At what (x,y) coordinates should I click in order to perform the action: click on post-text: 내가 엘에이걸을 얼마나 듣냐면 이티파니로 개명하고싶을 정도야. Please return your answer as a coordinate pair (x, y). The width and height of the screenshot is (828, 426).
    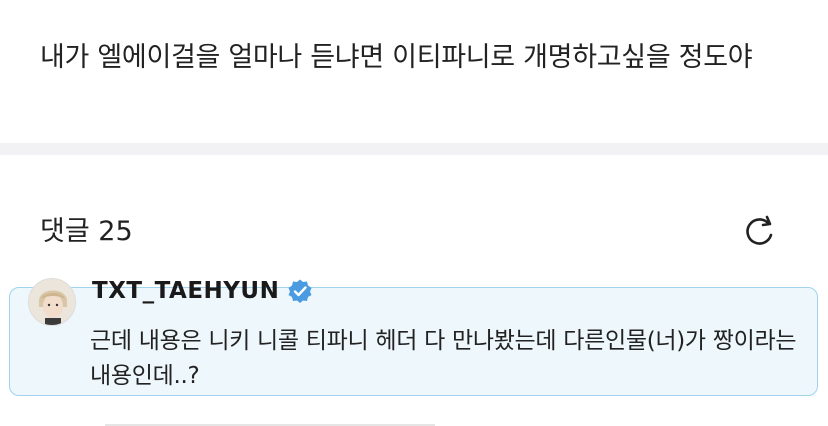
    Looking at the image, I should click on (396, 57).